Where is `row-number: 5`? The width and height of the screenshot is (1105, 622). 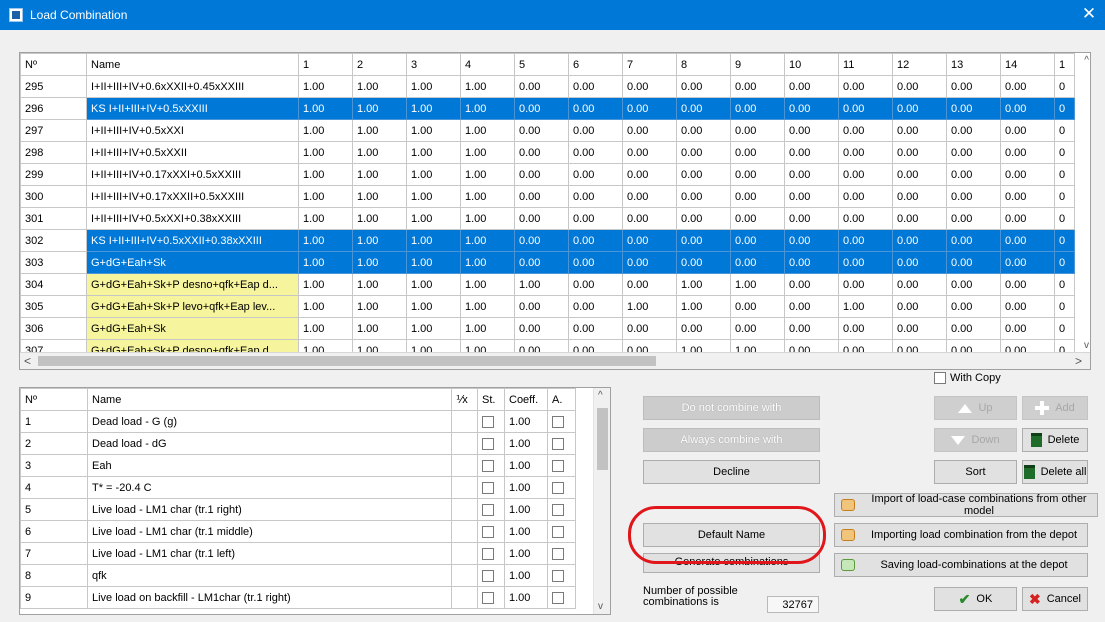 row-number: 5 is located at coordinates (54, 509).